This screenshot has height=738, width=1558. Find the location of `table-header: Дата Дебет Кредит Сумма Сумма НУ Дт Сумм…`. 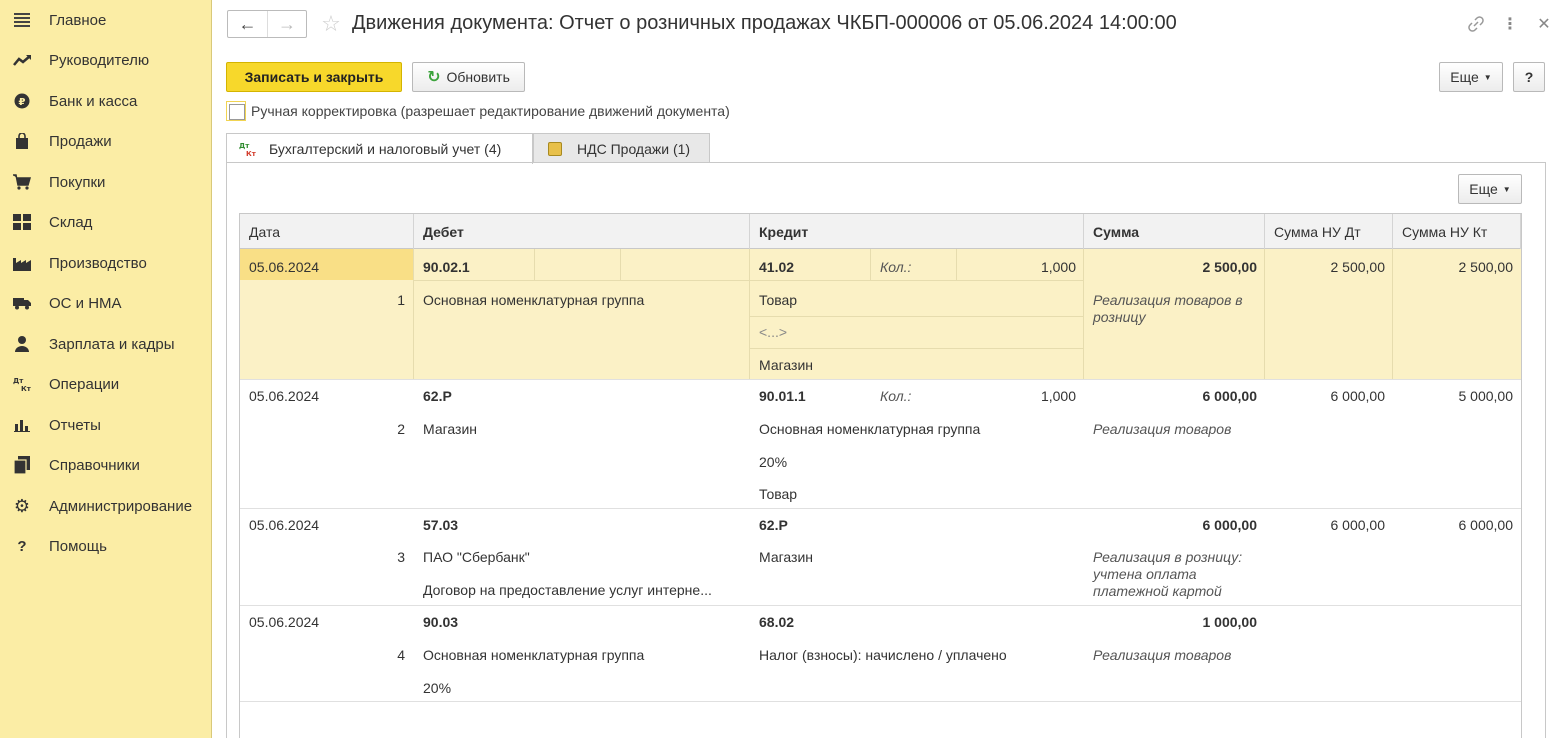

table-header: Дата Дебет Кредит Сумма Сумма НУ Дт Сумм… is located at coordinates (880, 231).